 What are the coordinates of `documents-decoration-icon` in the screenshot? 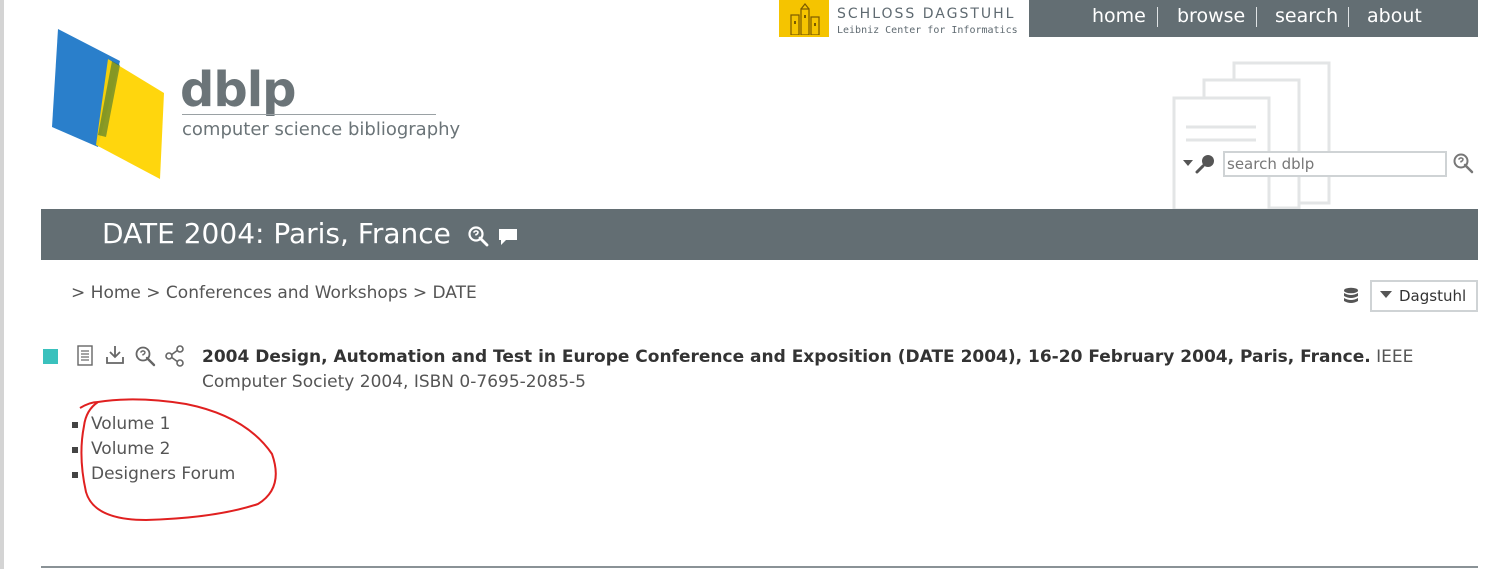 It's located at (1252, 137).